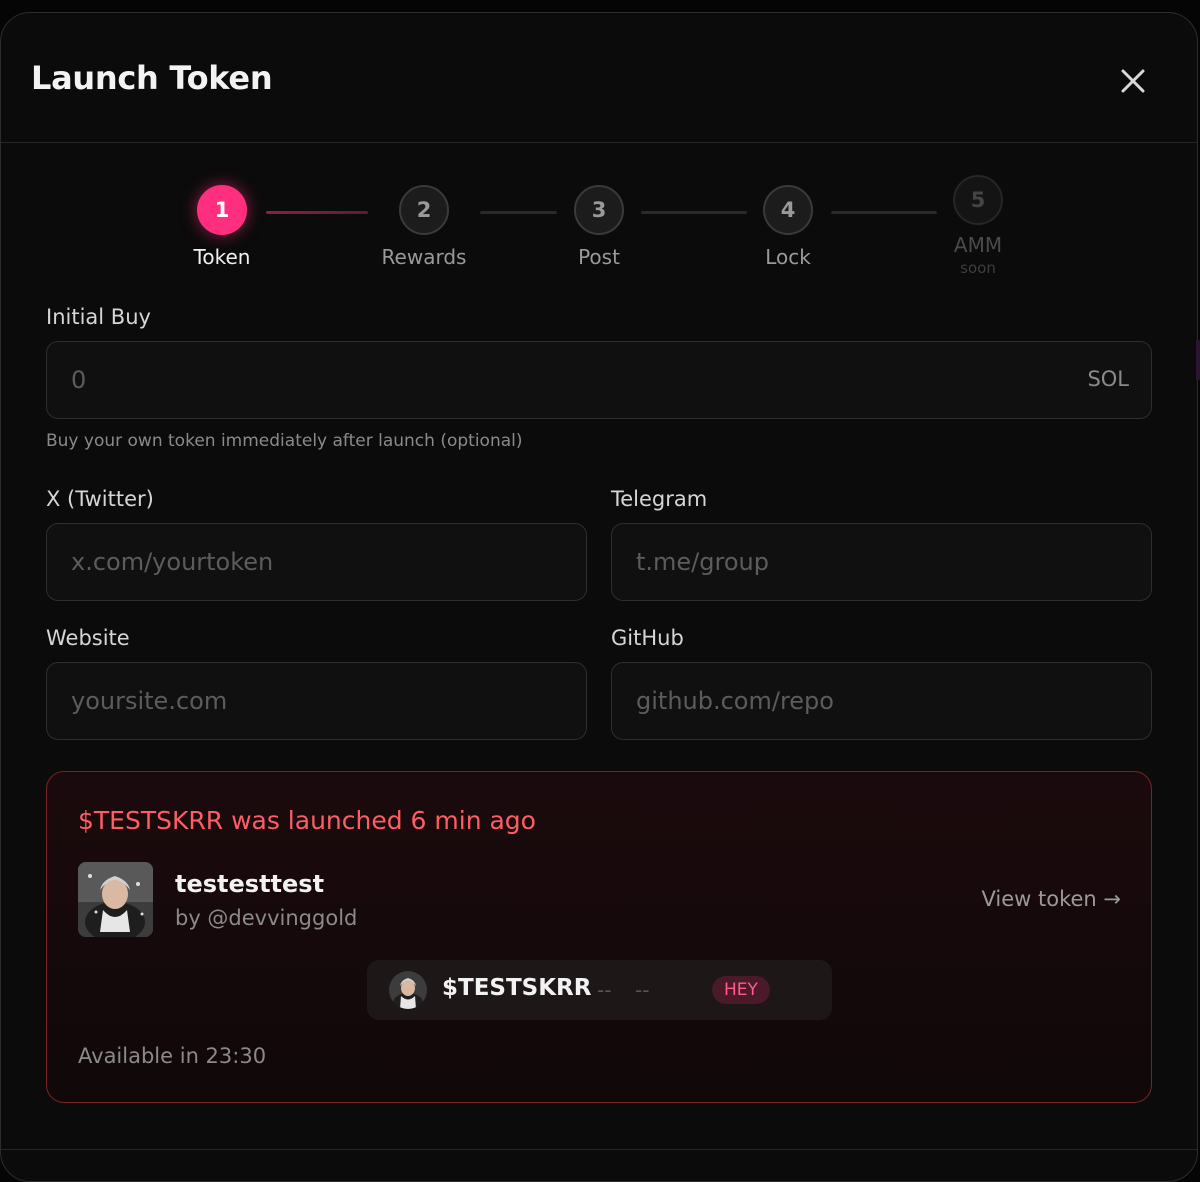 The height and width of the screenshot is (1182, 1200). I want to click on initial-buy-input, so click(599, 380).